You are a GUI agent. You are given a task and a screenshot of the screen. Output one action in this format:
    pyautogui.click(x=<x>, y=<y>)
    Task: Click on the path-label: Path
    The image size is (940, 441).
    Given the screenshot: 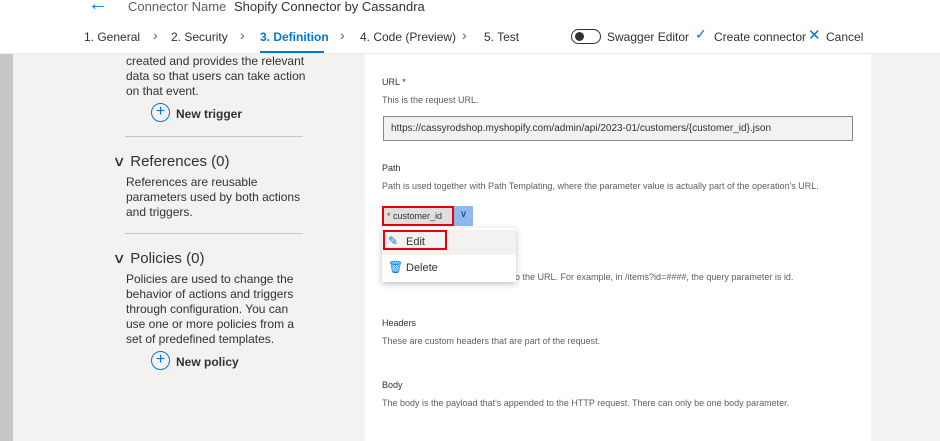 What is the action you would take?
    pyautogui.click(x=391, y=168)
    